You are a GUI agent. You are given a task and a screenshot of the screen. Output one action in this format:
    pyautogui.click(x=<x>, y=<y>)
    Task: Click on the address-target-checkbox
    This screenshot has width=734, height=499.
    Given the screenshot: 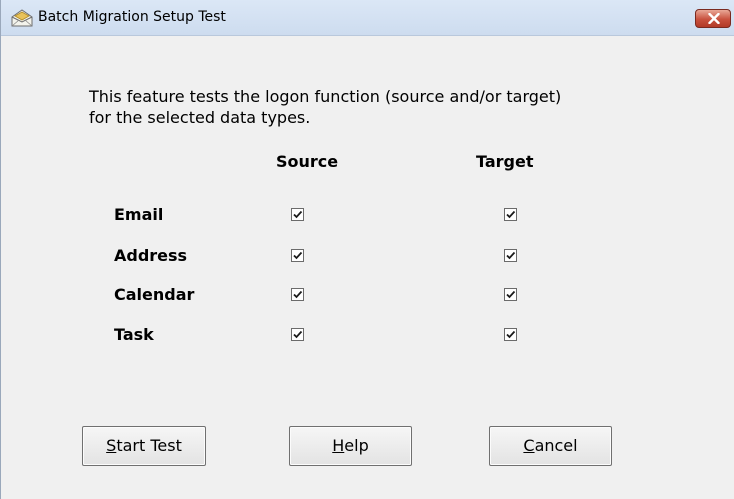 What is the action you would take?
    pyautogui.click(x=510, y=255)
    